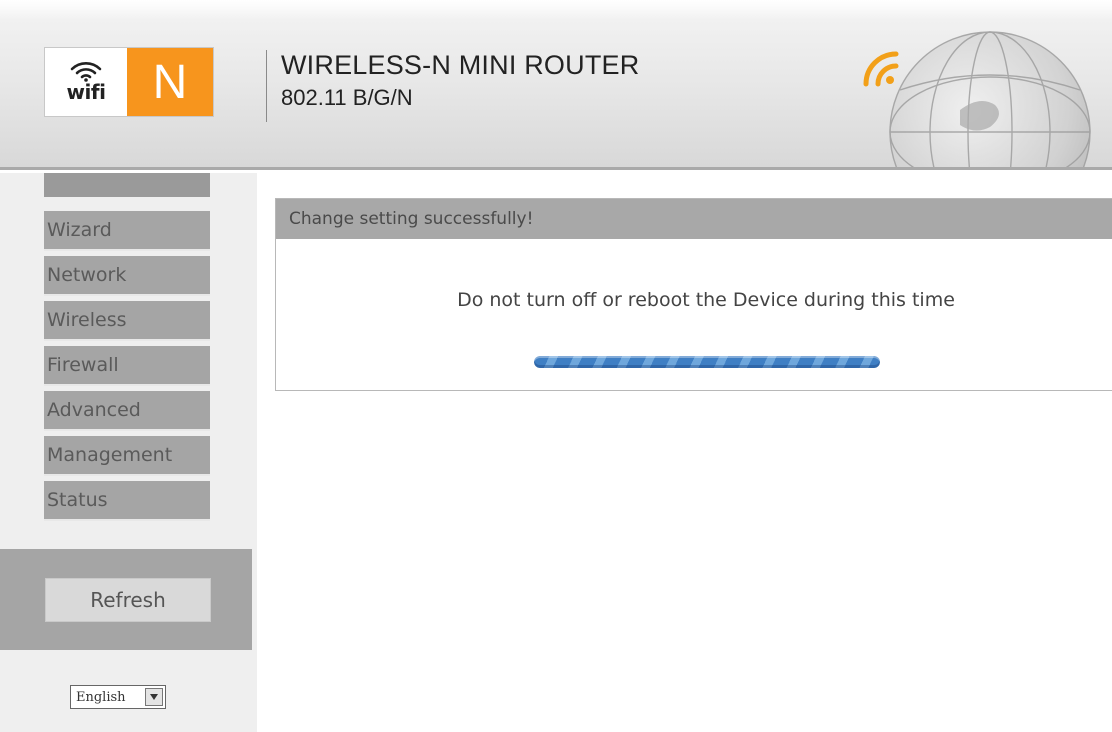  What do you see at coordinates (347, 97) in the screenshot?
I see `product-subtitle: 802.11 B/G/N` at bounding box center [347, 97].